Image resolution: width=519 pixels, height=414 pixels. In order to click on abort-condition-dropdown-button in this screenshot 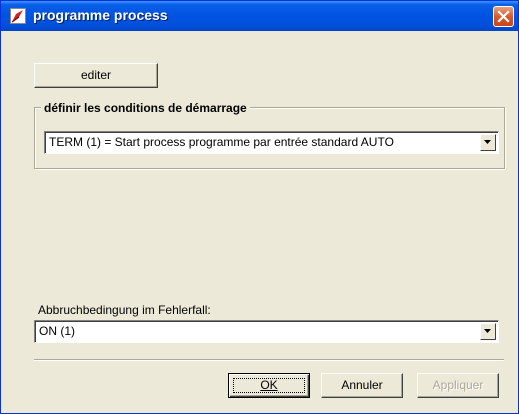, I will do `click(488, 331)`.